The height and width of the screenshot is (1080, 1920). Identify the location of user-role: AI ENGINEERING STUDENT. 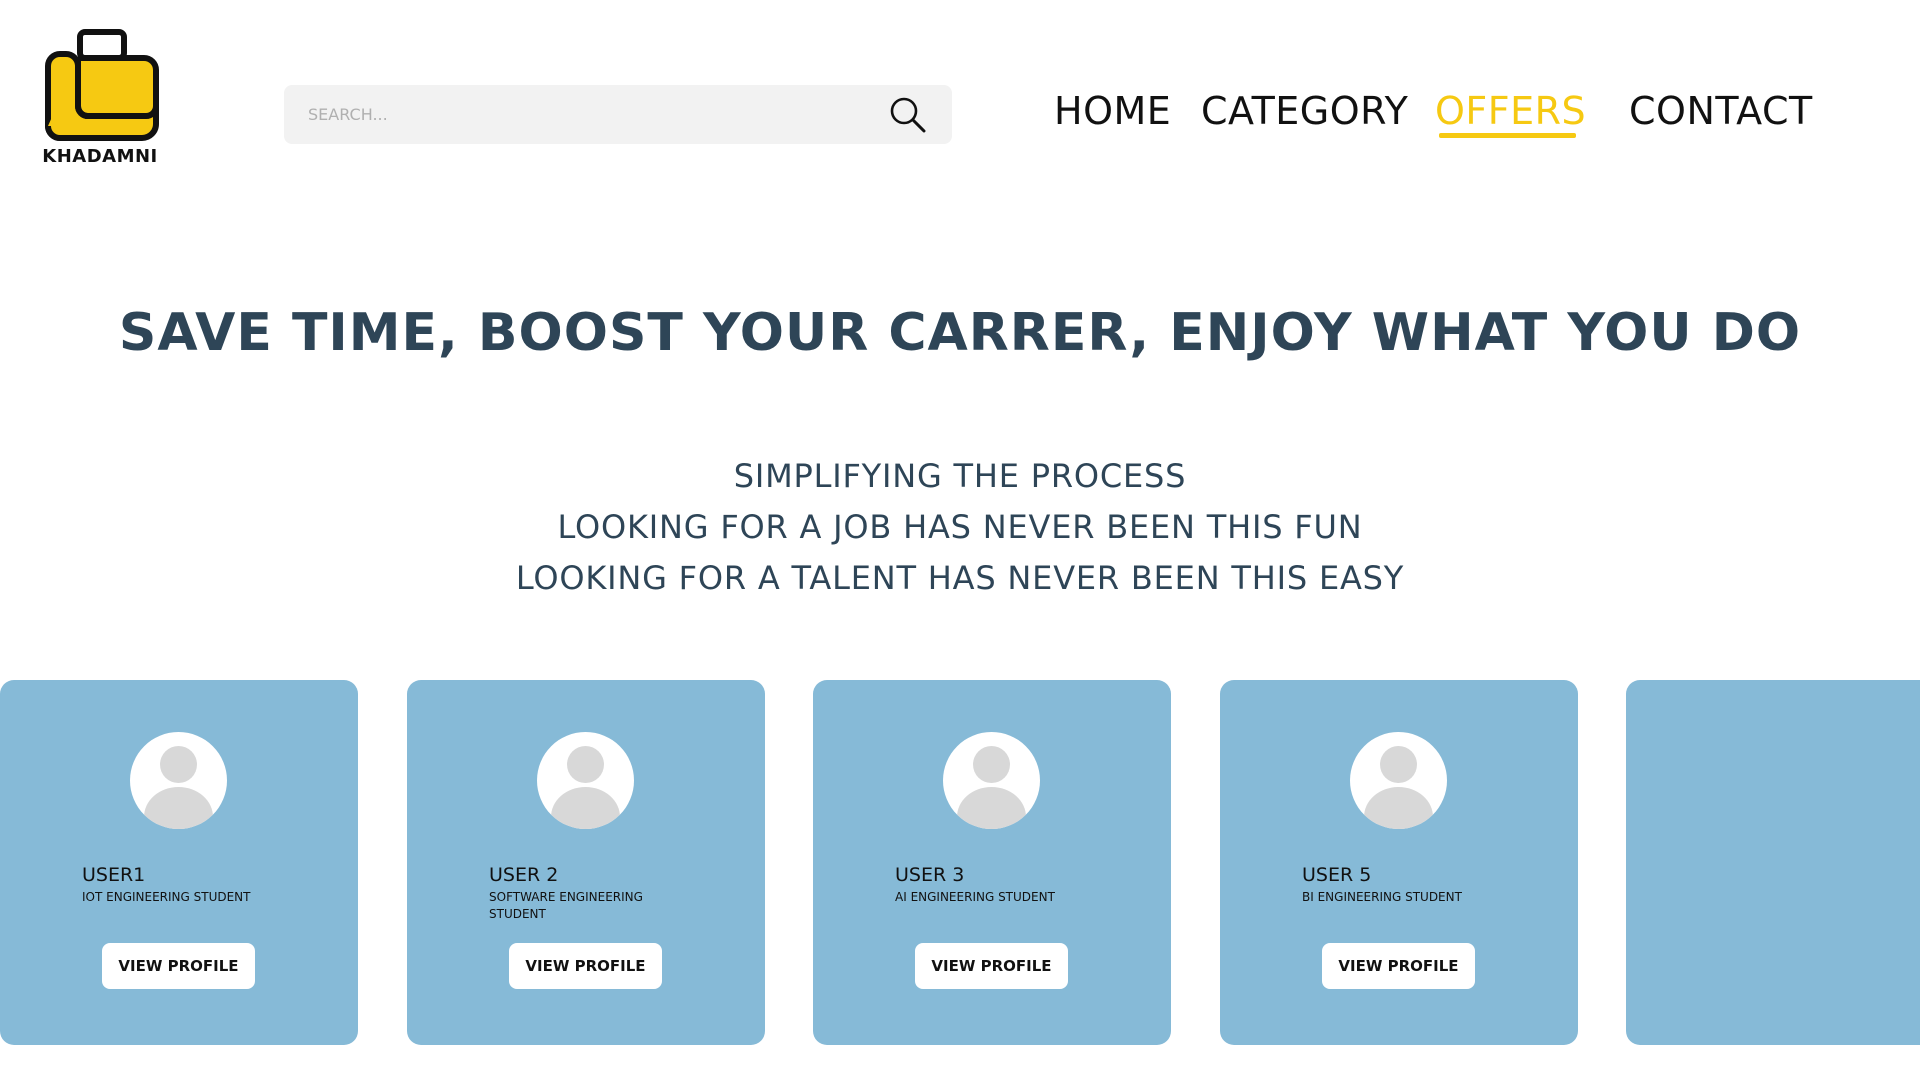
(975, 897).